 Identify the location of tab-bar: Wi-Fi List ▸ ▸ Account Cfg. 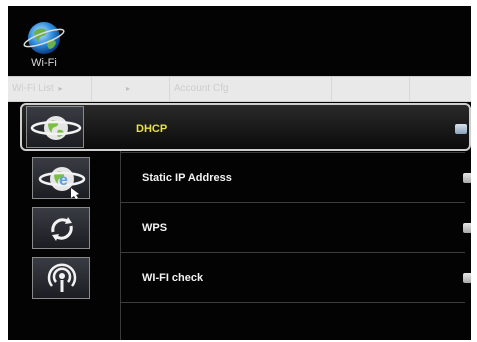
(239, 89).